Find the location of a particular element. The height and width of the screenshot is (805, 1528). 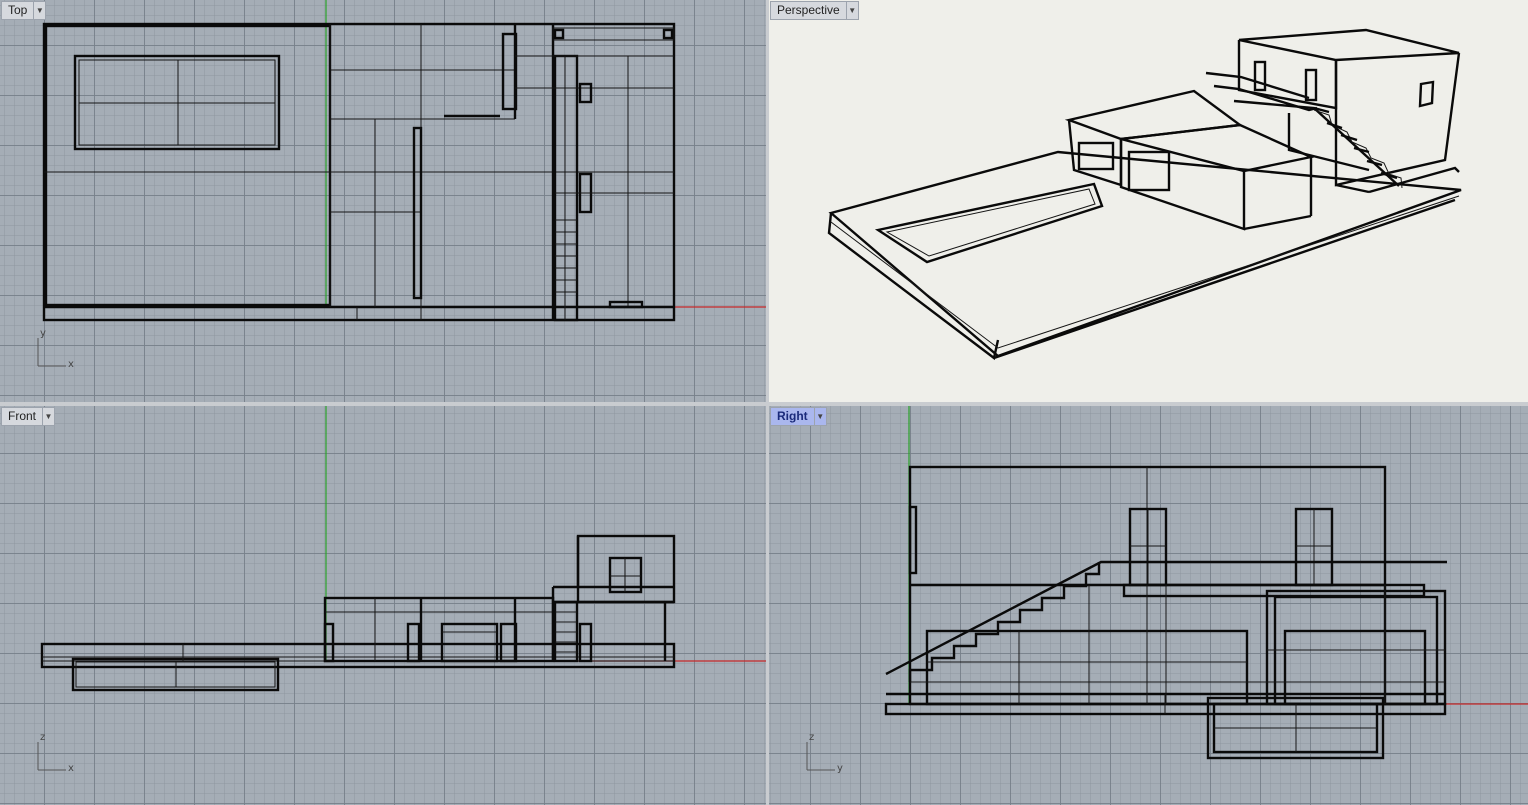

viewport-label-perspective: Perspective ▼ is located at coordinates (814, 10).